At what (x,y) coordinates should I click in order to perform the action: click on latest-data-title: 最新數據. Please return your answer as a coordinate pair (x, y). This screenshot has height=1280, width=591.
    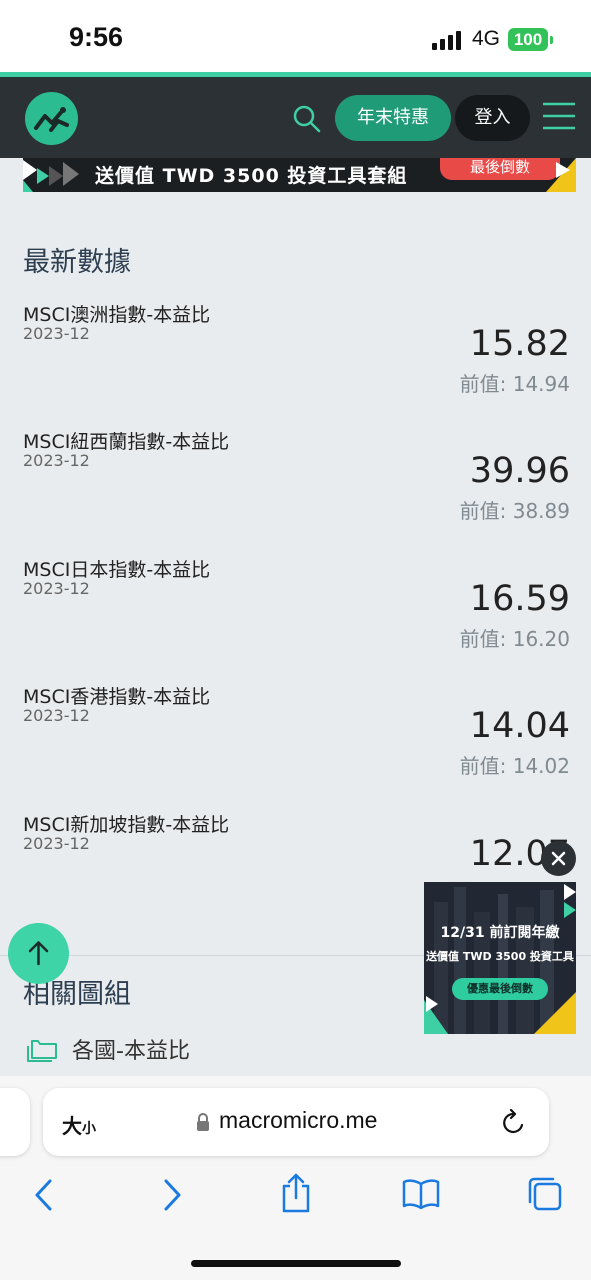
    Looking at the image, I should click on (77, 262).